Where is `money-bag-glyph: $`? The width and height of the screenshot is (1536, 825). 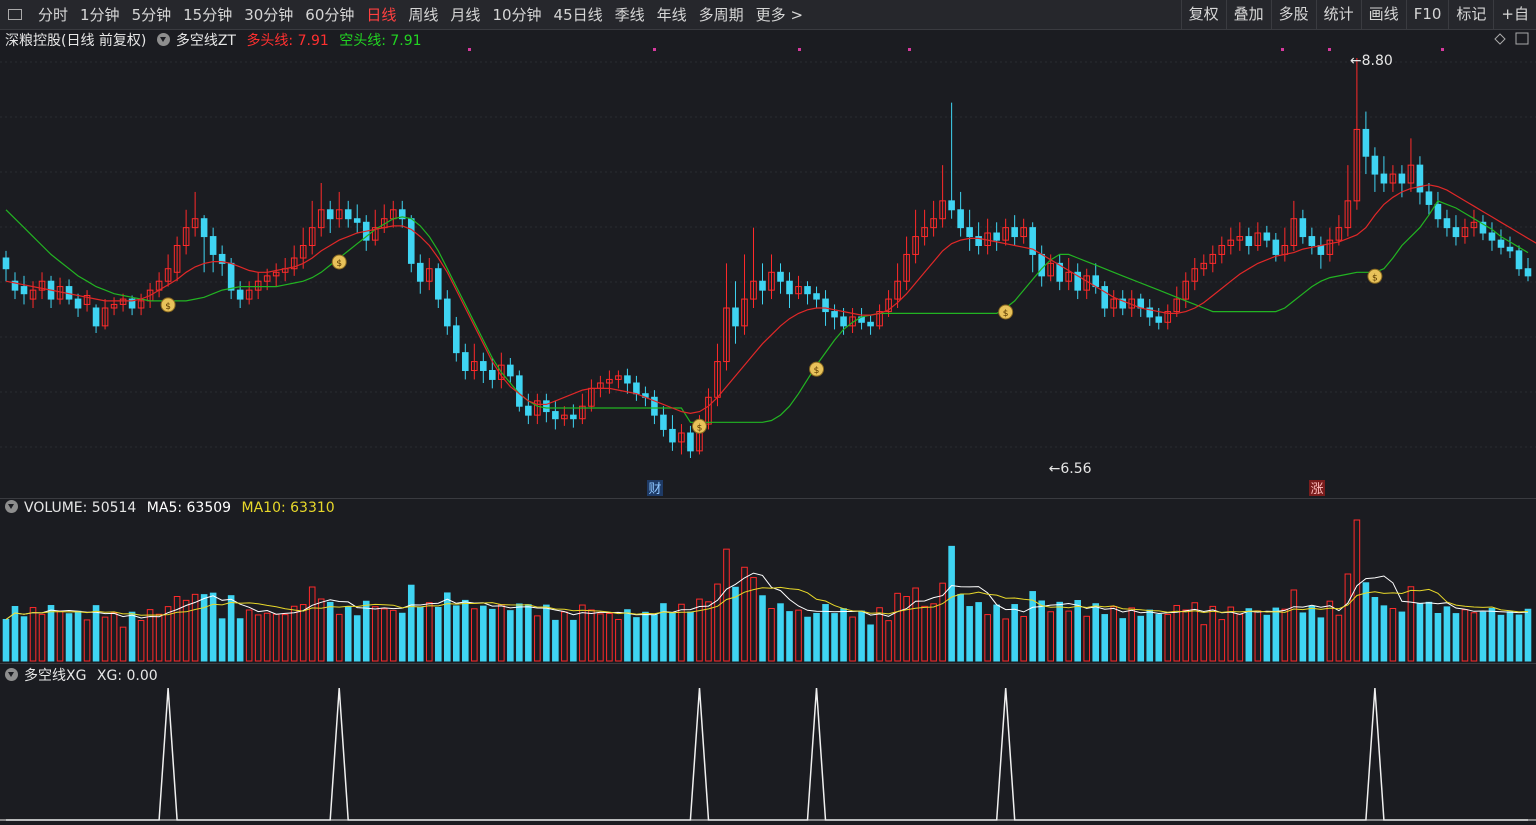
money-bag-glyph: $ is located at coordinates (817, 371).